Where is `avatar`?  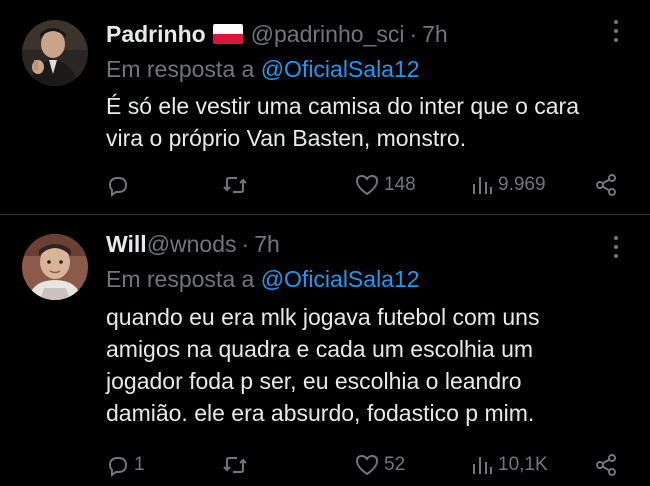 avatar is located at coordinates (55, 267).